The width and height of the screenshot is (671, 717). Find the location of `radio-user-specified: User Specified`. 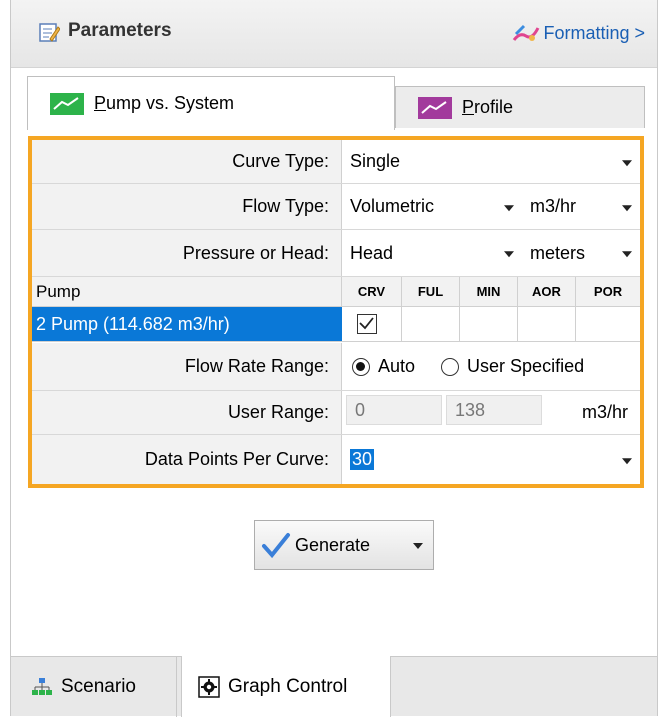

radio-user-specified: User Specified is located at coordinates (512, 366).